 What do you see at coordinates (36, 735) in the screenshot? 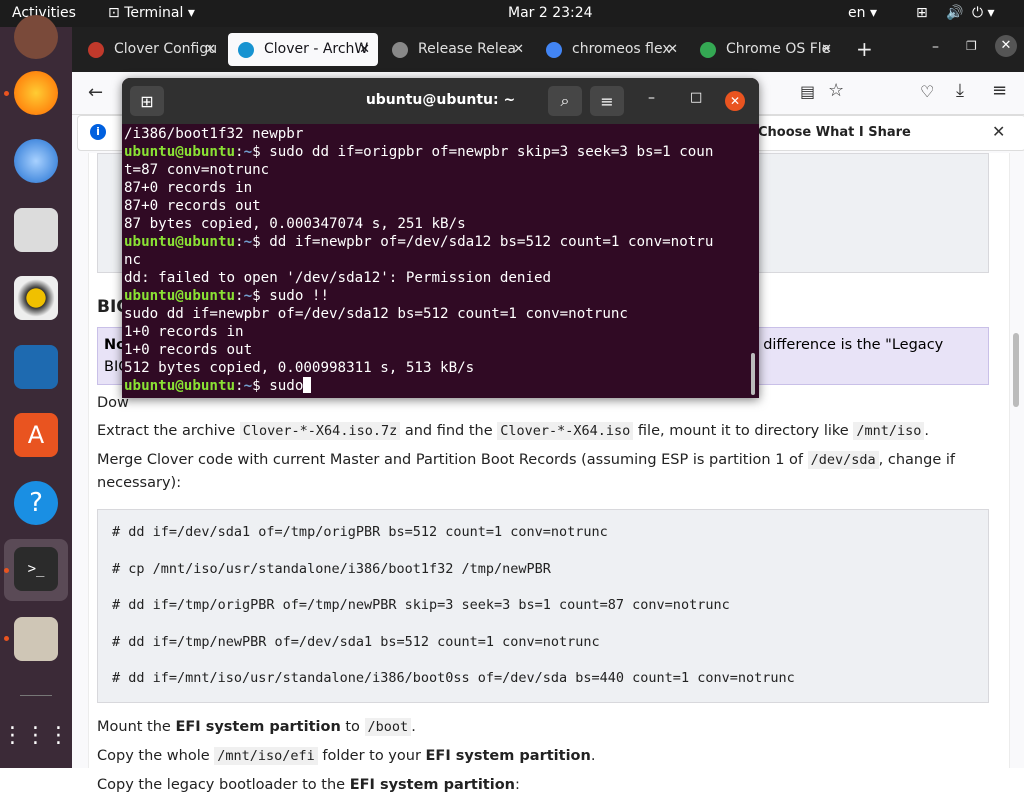
I see `show-apps-icon: ⋮⋮⋮` at bounding box center [36, 735].